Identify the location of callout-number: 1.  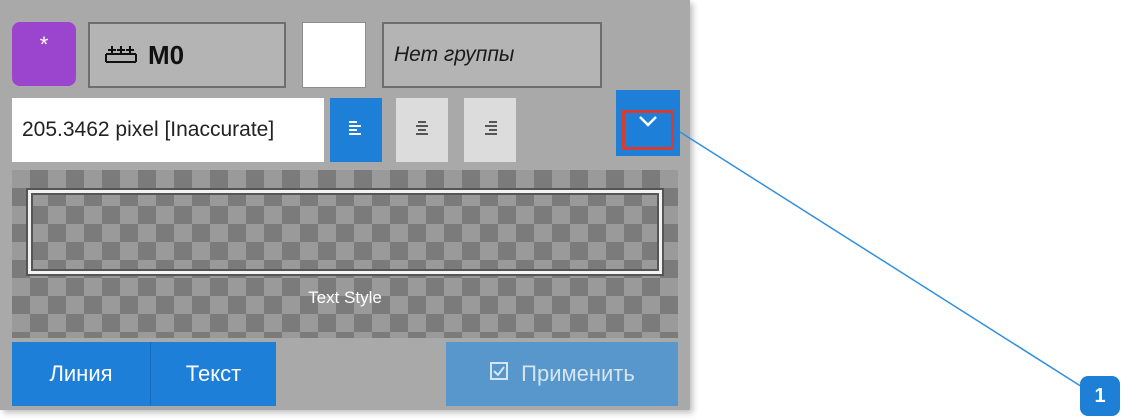
(1100, 395).